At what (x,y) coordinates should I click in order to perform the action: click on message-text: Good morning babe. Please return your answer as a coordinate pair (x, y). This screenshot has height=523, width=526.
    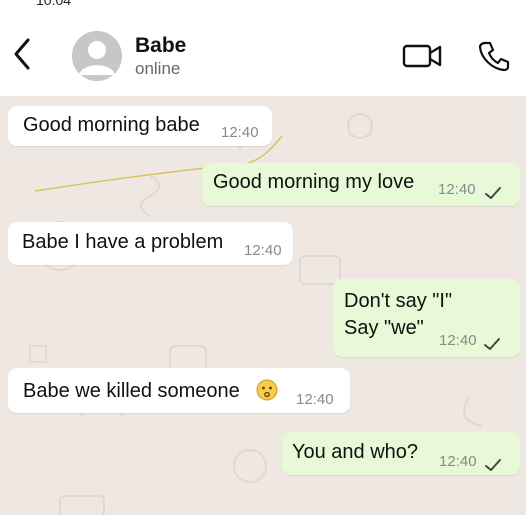
    Looking at the image, I should click on (111, 125).